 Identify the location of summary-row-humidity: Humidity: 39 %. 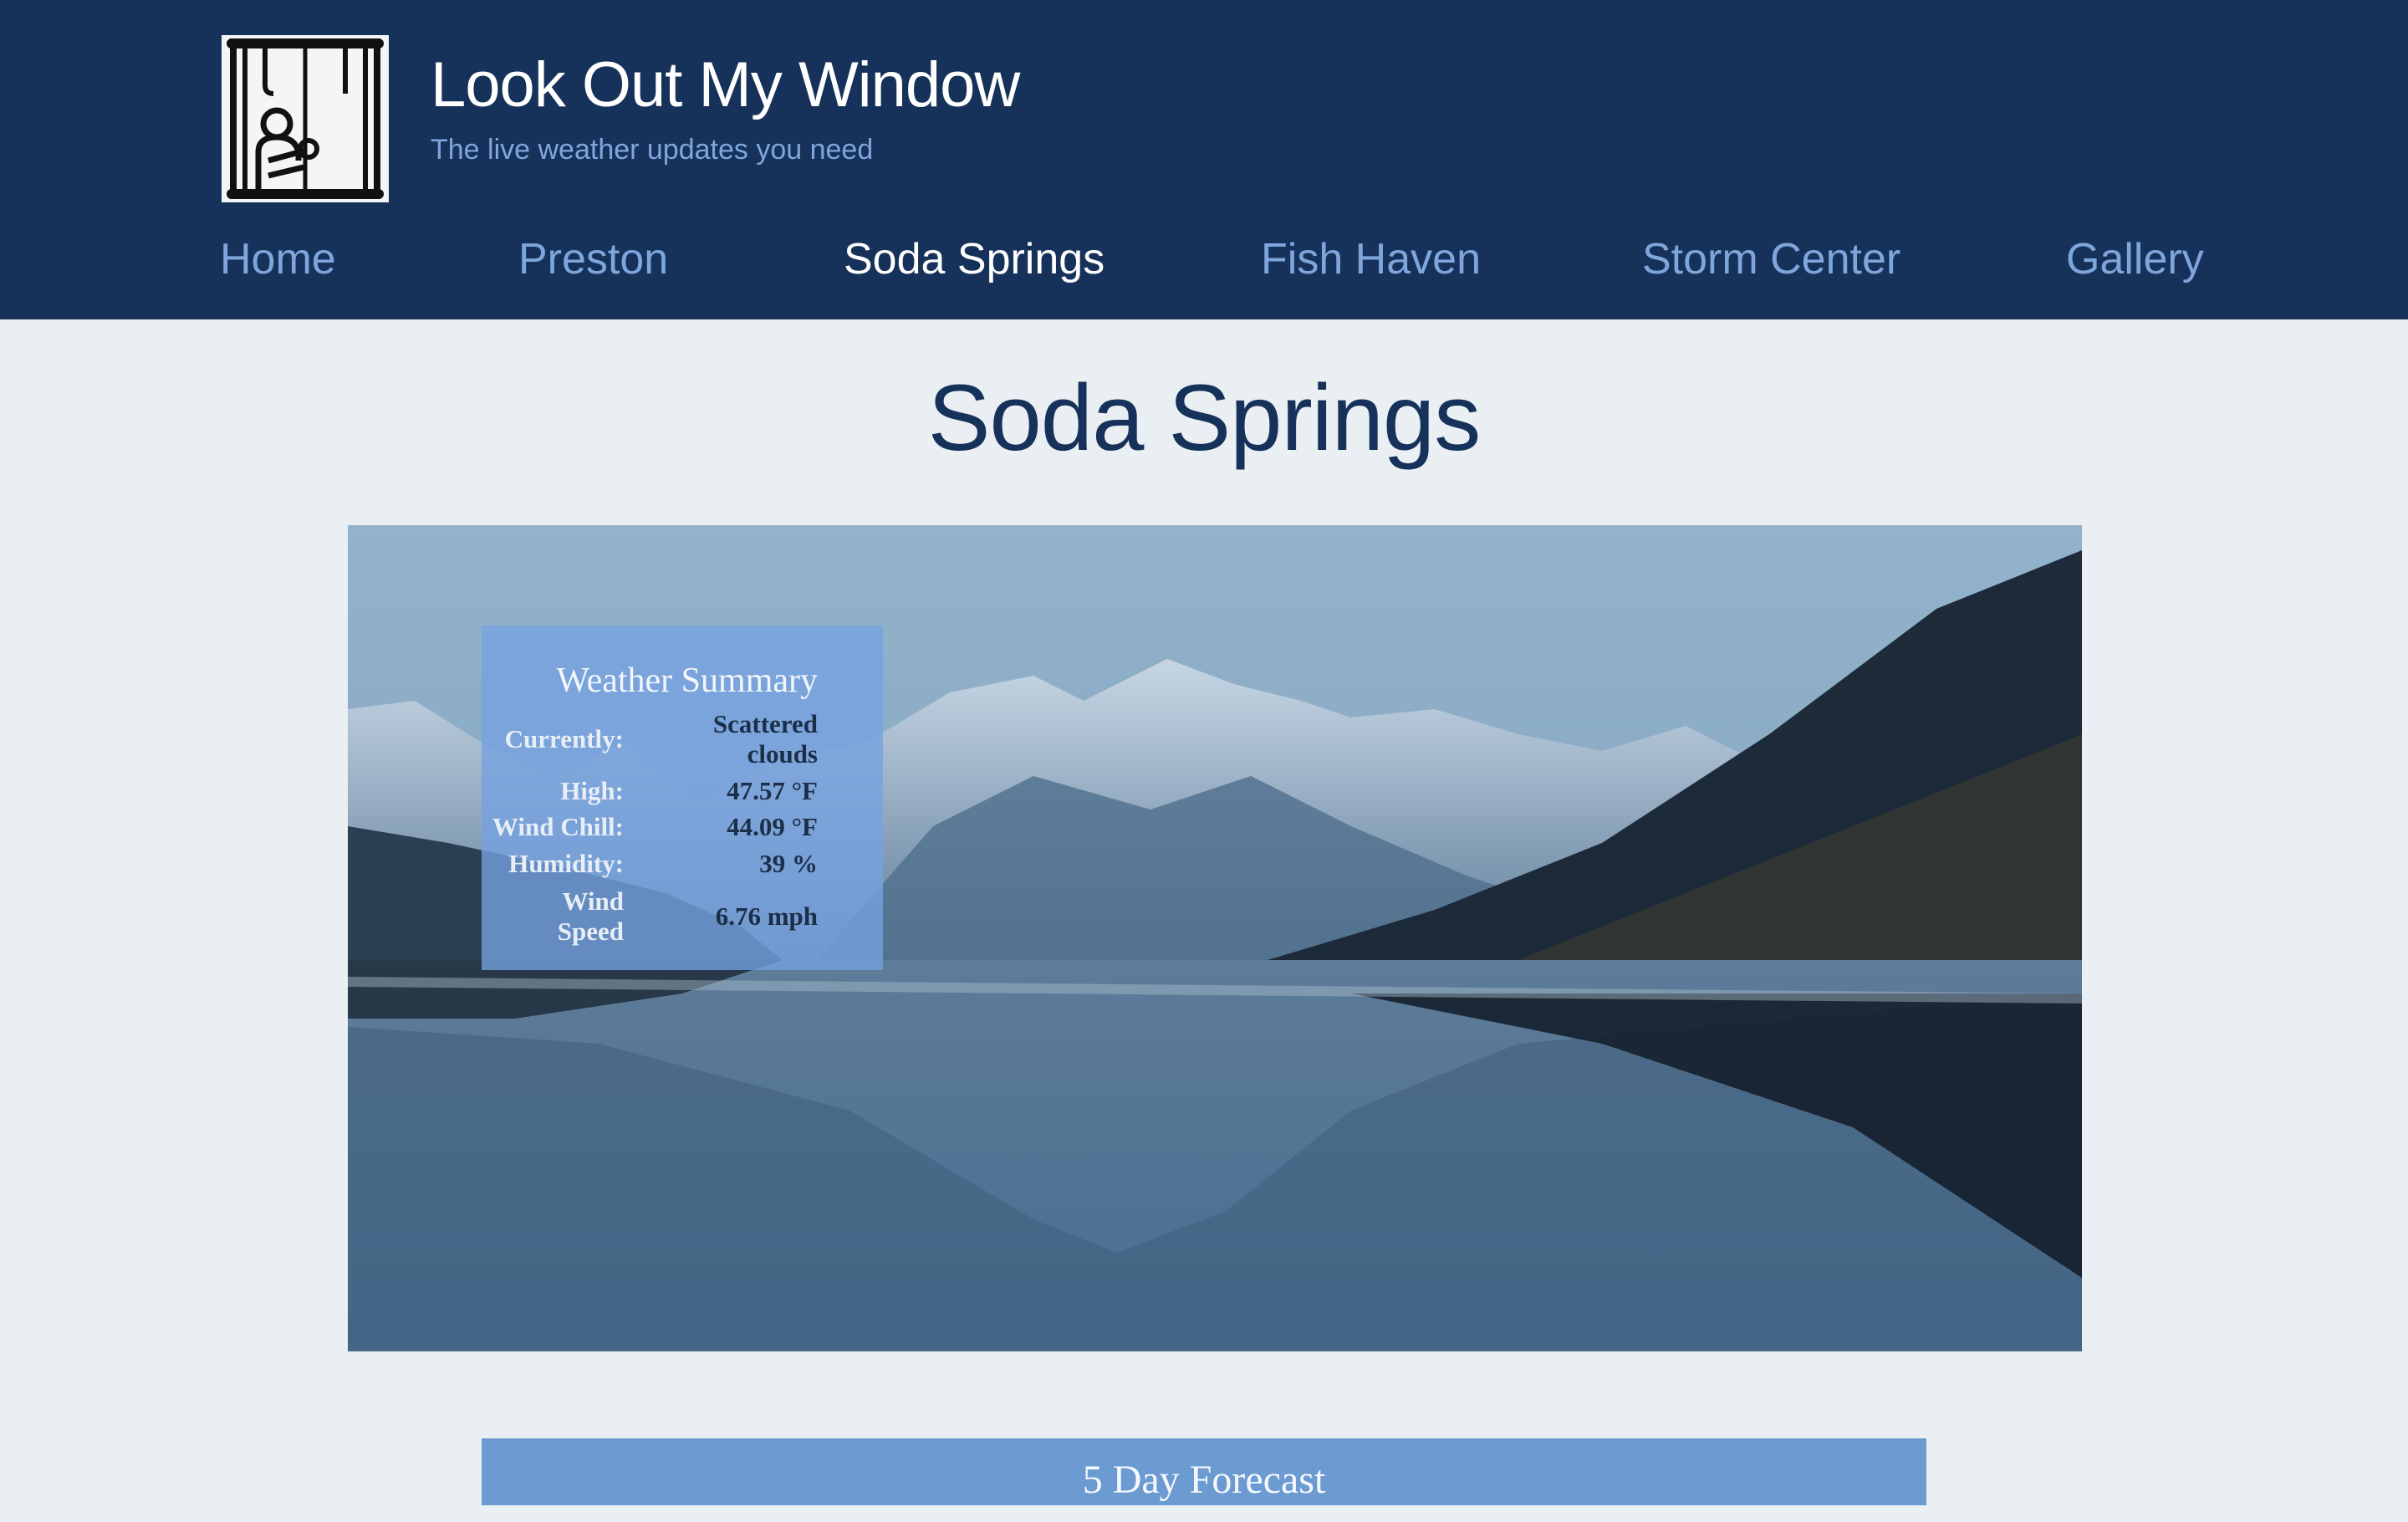
(683, 866).